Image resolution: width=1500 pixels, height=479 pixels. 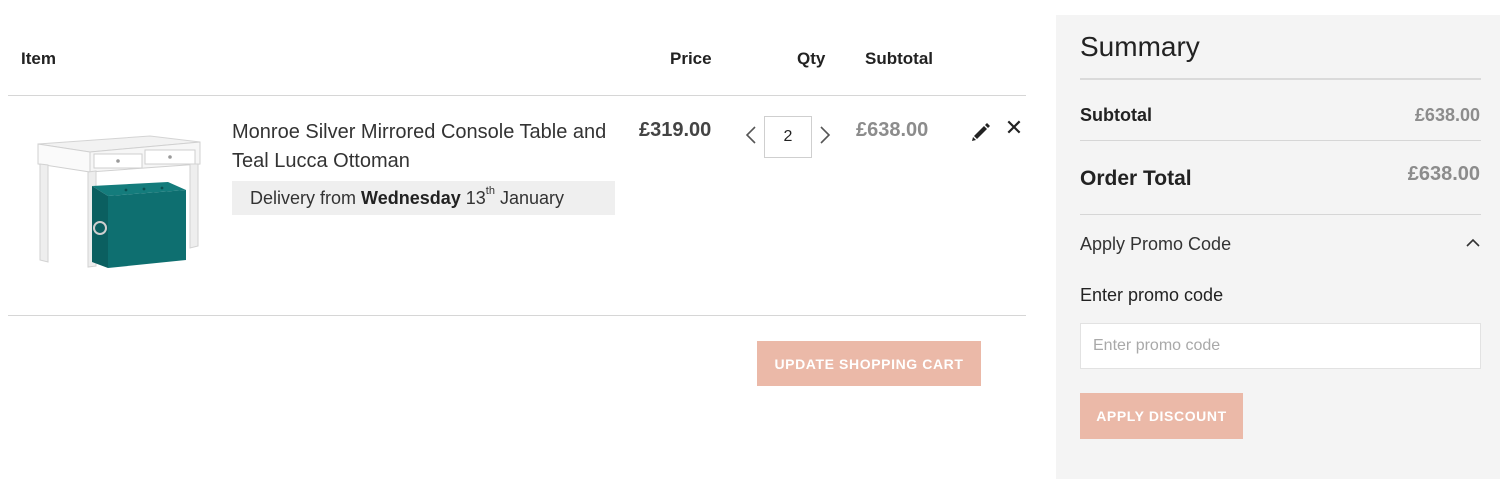 I want to click on item-subtotal: £638.00, so click(x=892, y=130).